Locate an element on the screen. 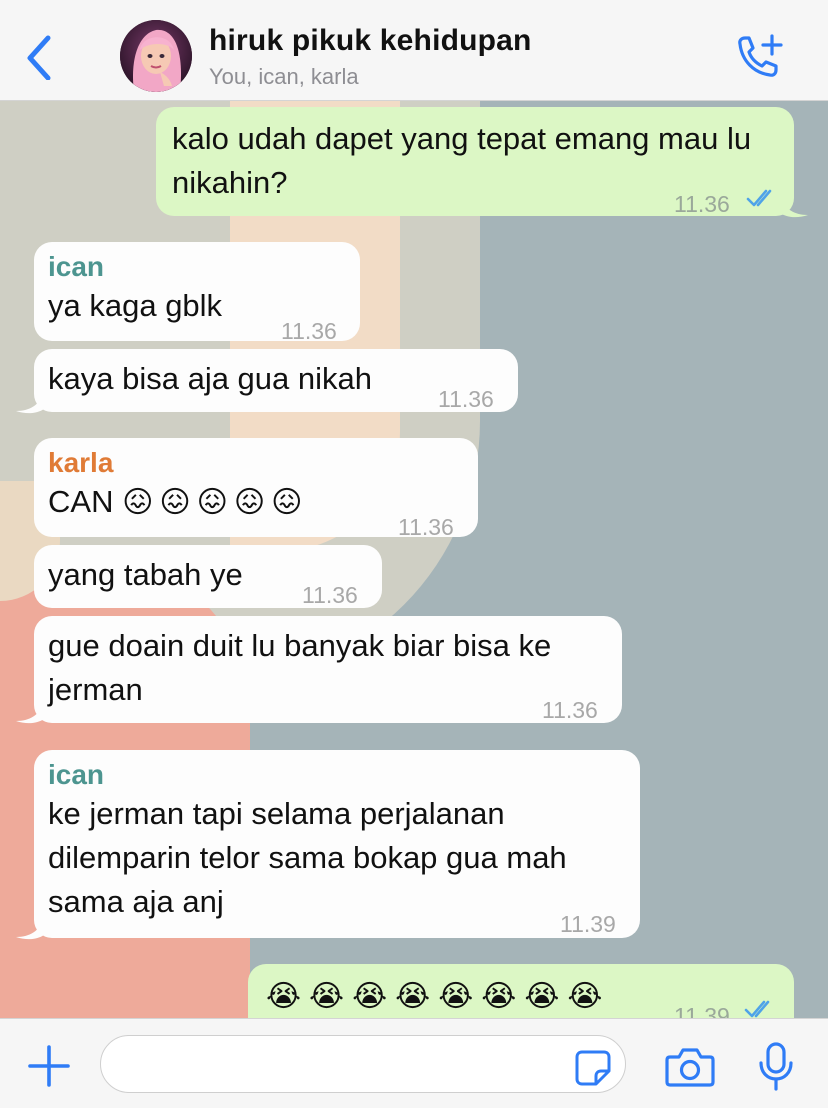 This screenshot has height=1108, width=828. phone-plus-icon is located at coordinates (760, 55).